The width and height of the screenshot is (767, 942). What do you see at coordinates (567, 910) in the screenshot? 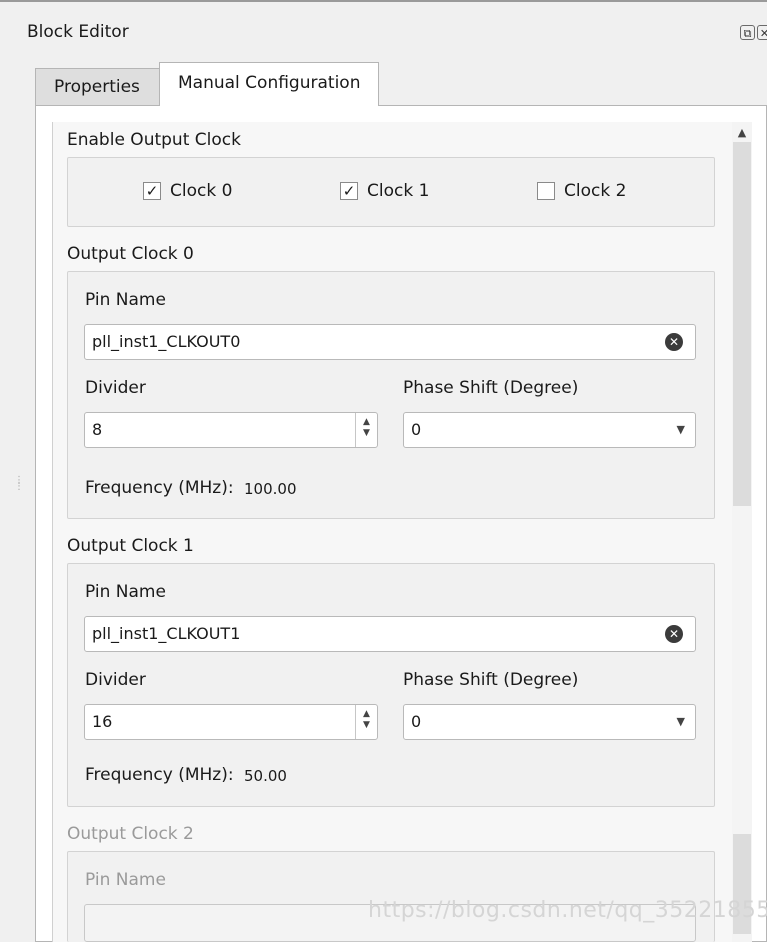
I see `watermark-text: https://blog.csdn.net/qq_35221855` at bounding box center [567, 910].